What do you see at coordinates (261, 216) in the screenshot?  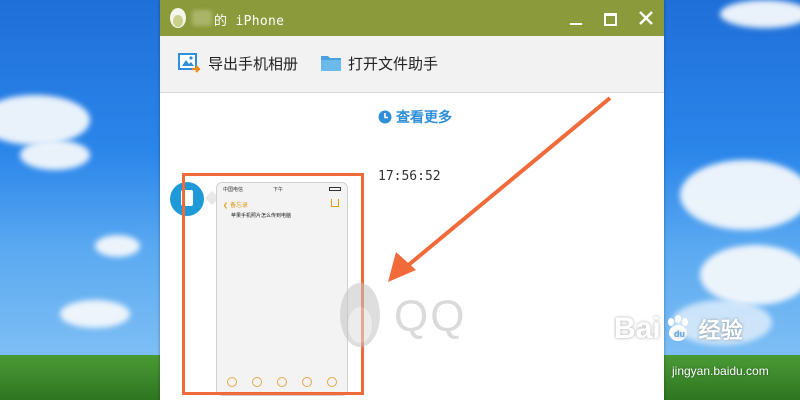 I see `phone-note-text: 苹果手机照片怎么传到电脑` at bounding box center [261, 216].